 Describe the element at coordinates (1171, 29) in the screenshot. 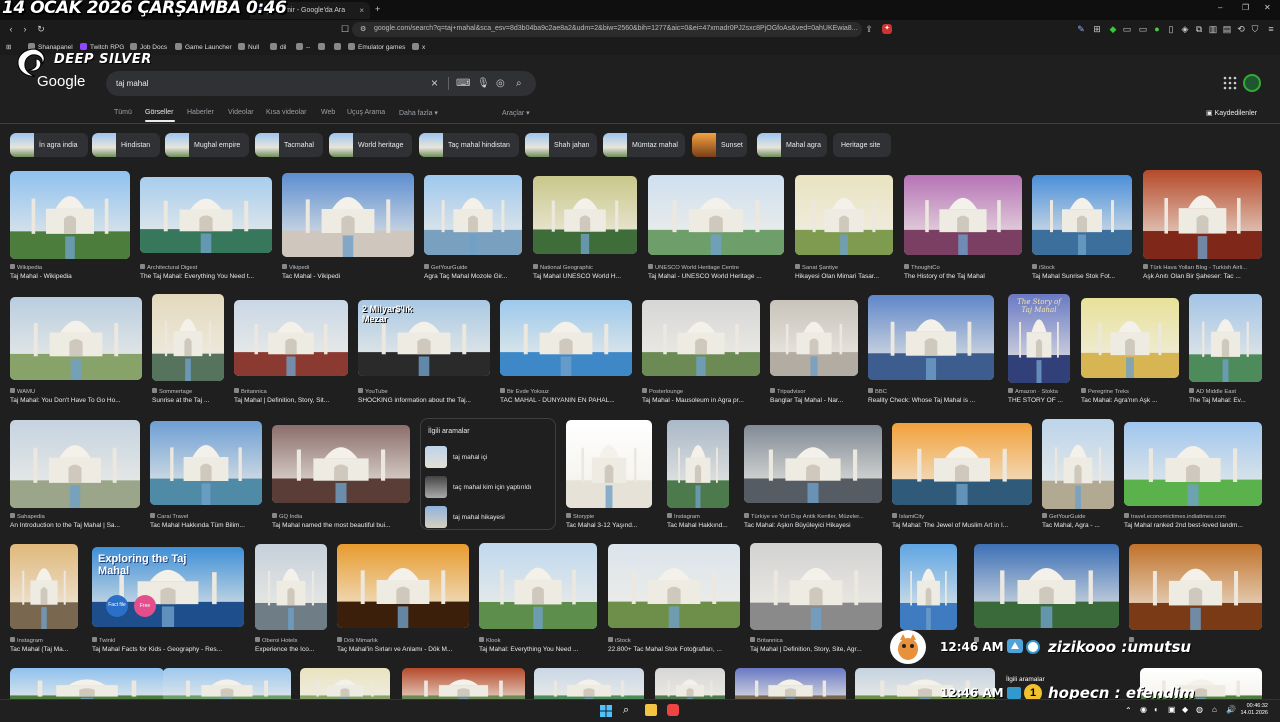

I see `extension-7-icon: ▯` at that location.